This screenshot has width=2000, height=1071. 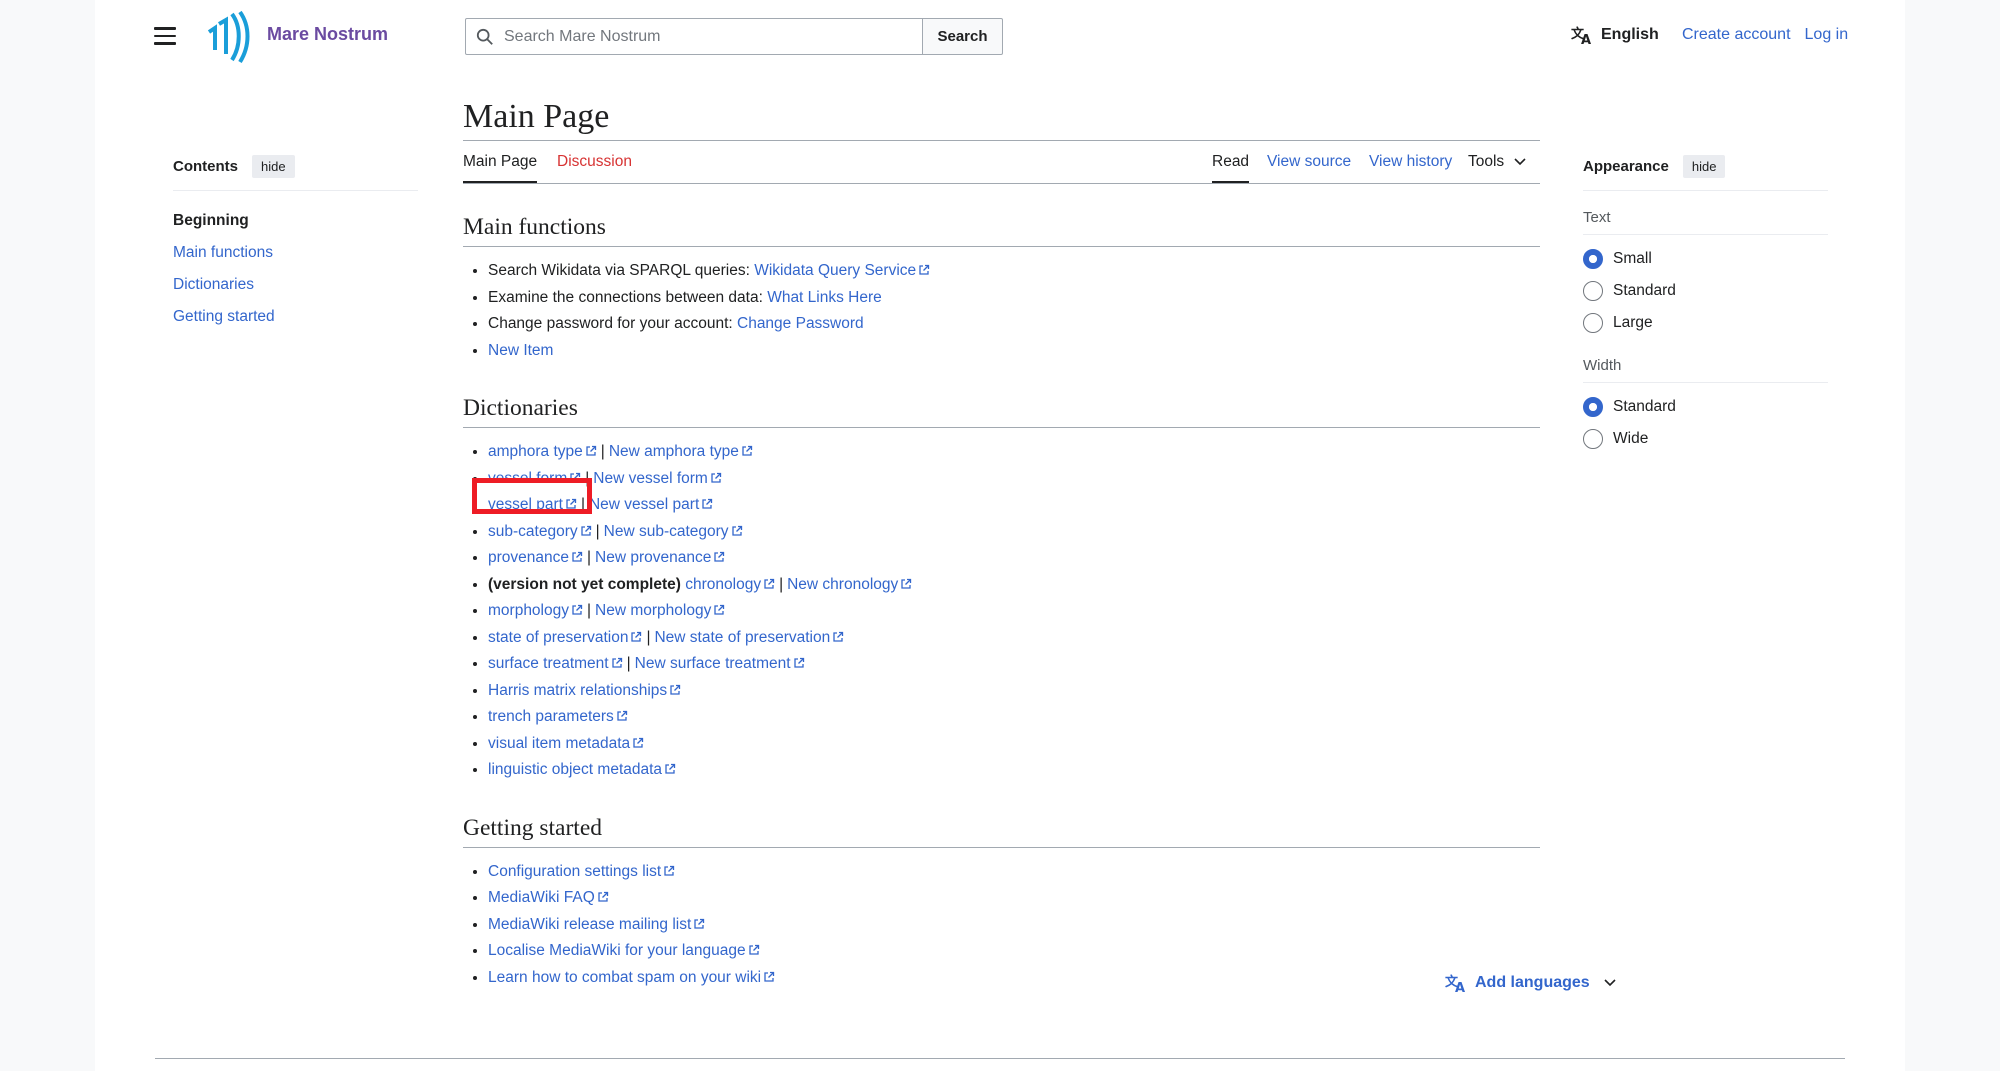 What do you see at coordinates (1705, 439) in the screenshot?
I see `width-wide-radio: Wide` at bounding box center [1705, 439].